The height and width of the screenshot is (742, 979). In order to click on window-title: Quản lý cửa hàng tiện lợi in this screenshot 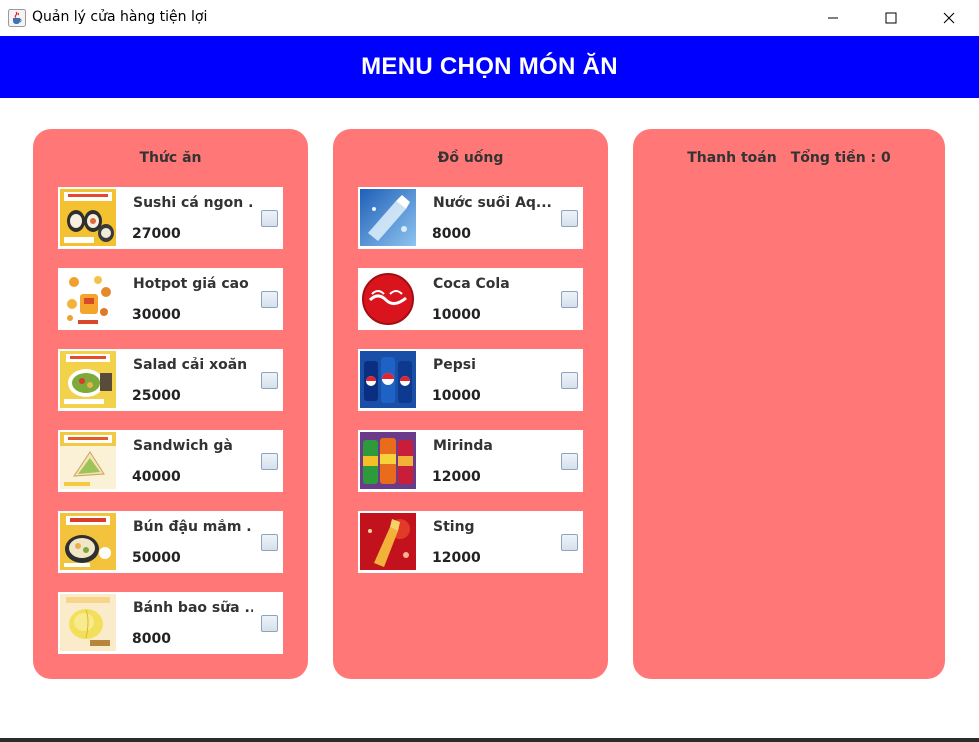, I will do `click(120, 17)`.